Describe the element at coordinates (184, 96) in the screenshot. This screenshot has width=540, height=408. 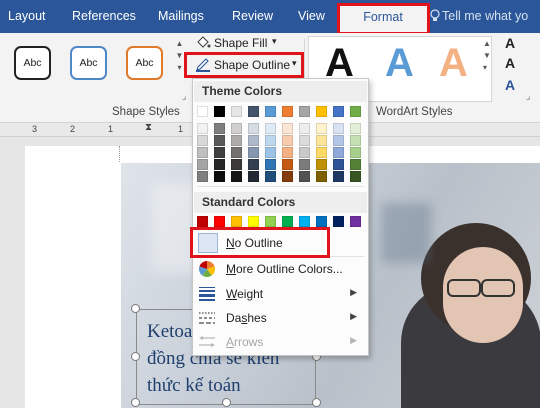
I see `shape-styles-launcher-icon: ⌟` at that location.